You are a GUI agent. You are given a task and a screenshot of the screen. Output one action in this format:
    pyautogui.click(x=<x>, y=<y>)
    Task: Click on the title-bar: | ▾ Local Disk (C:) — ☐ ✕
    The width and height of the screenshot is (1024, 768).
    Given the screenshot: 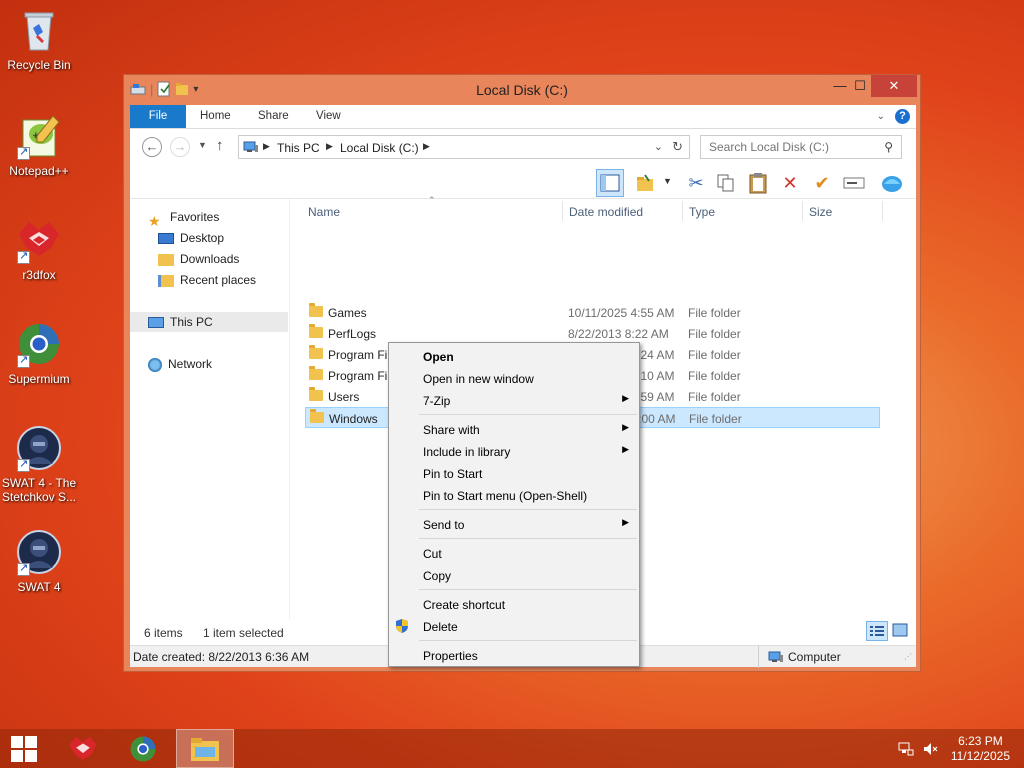 What is the action you would take?
    pyautogui.click(x=522, y=90)
    